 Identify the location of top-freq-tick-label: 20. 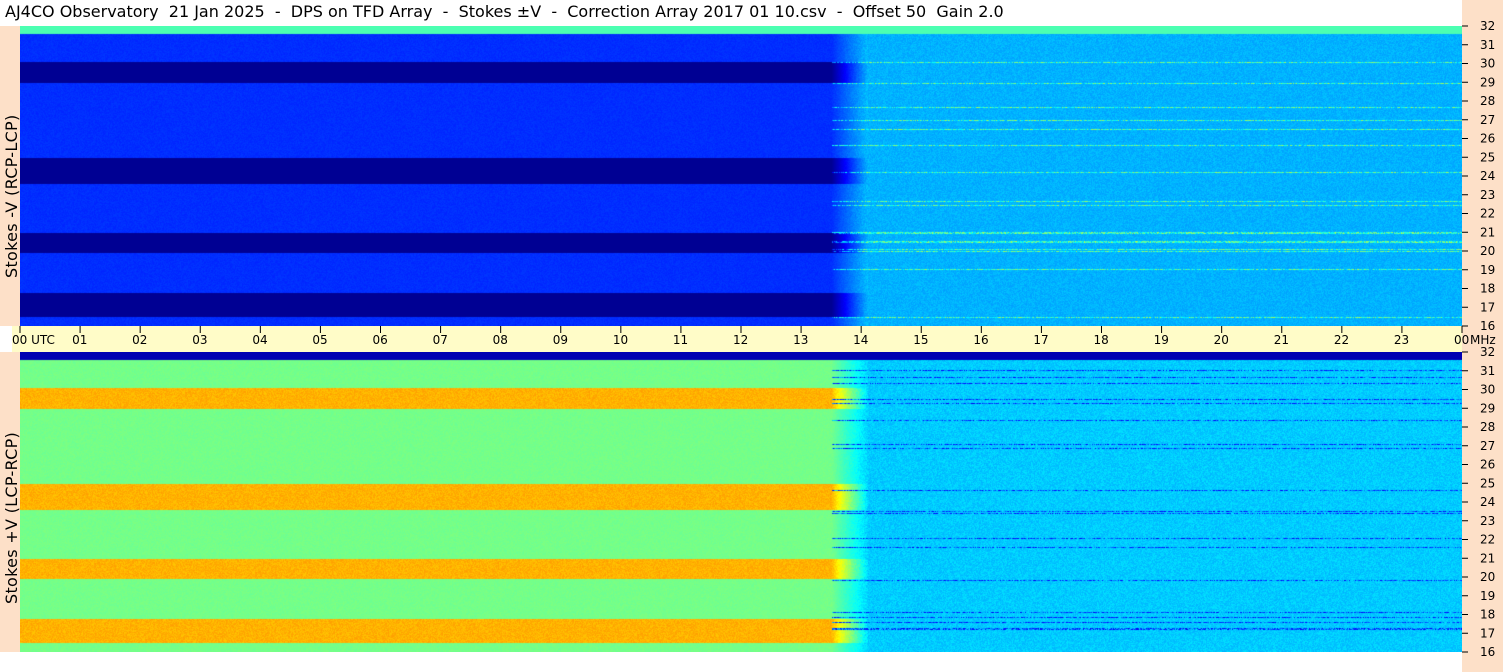
(1487, 251).